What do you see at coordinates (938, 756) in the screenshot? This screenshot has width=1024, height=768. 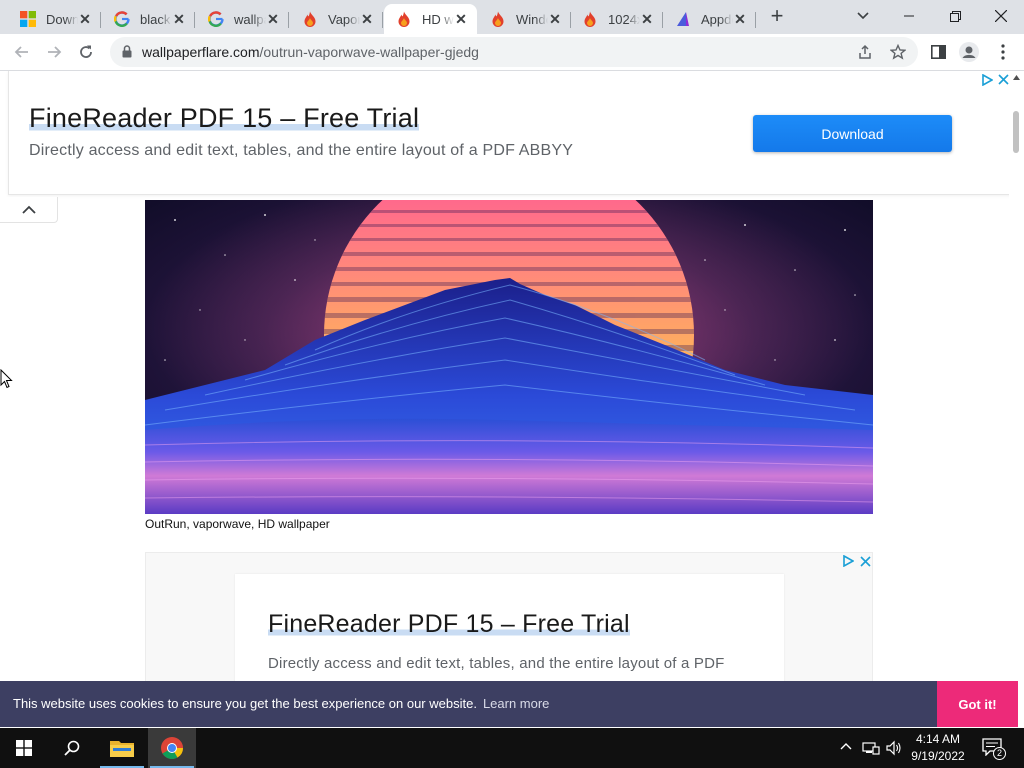 I see `clock-date: 9/19/2022` at bounding box center [938, 756].